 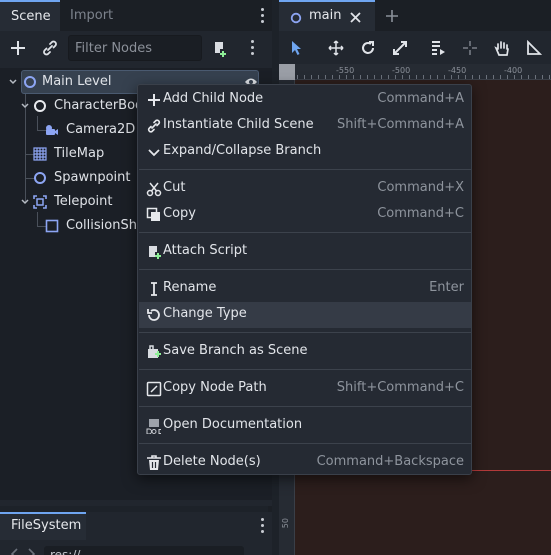 I want to click on text-cursor-icon, so click(x=154, y=289).